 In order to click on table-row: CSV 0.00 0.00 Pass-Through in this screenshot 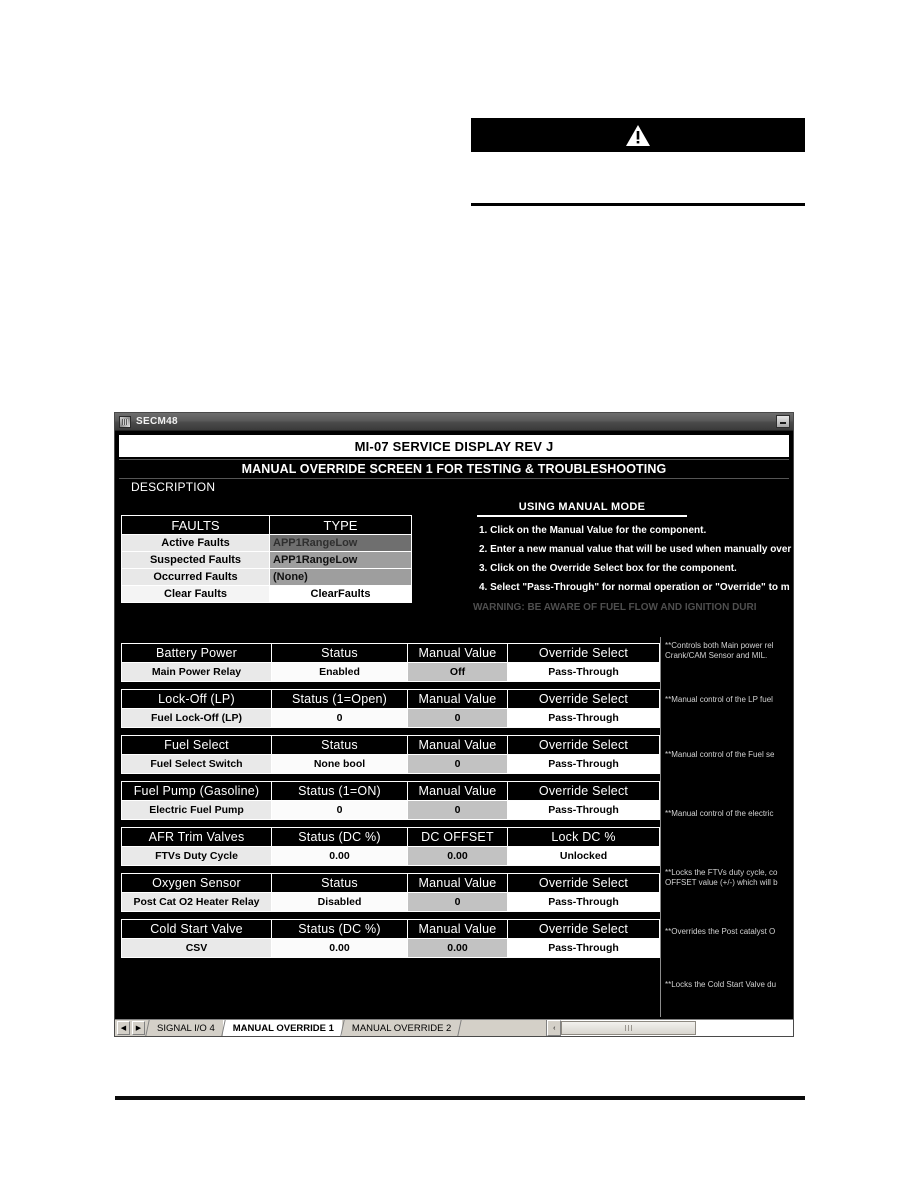, I will do `click(390, 948)`.